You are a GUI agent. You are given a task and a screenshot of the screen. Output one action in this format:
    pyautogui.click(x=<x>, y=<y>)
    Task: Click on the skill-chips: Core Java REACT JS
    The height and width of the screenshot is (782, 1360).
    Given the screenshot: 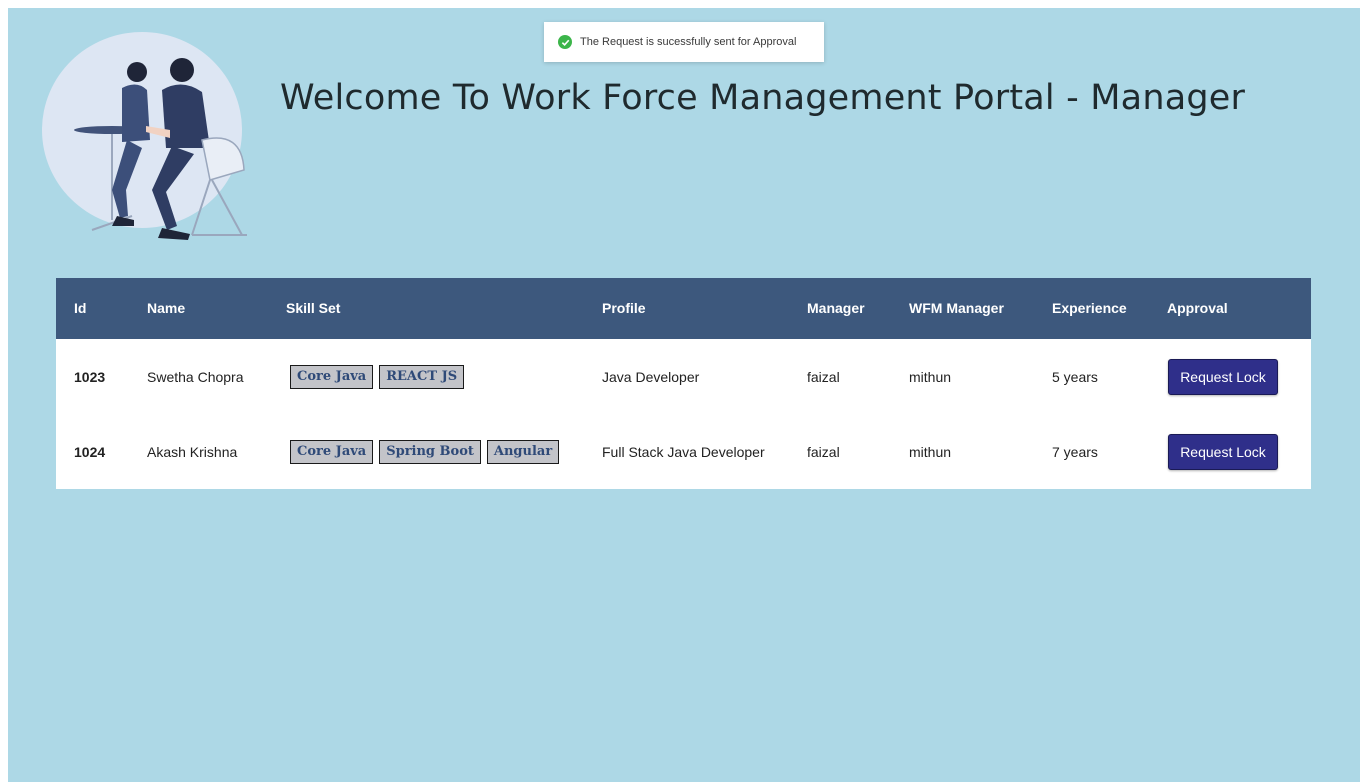 What is the action you would take?
    pyautogui.click(x=377, y=377)
    